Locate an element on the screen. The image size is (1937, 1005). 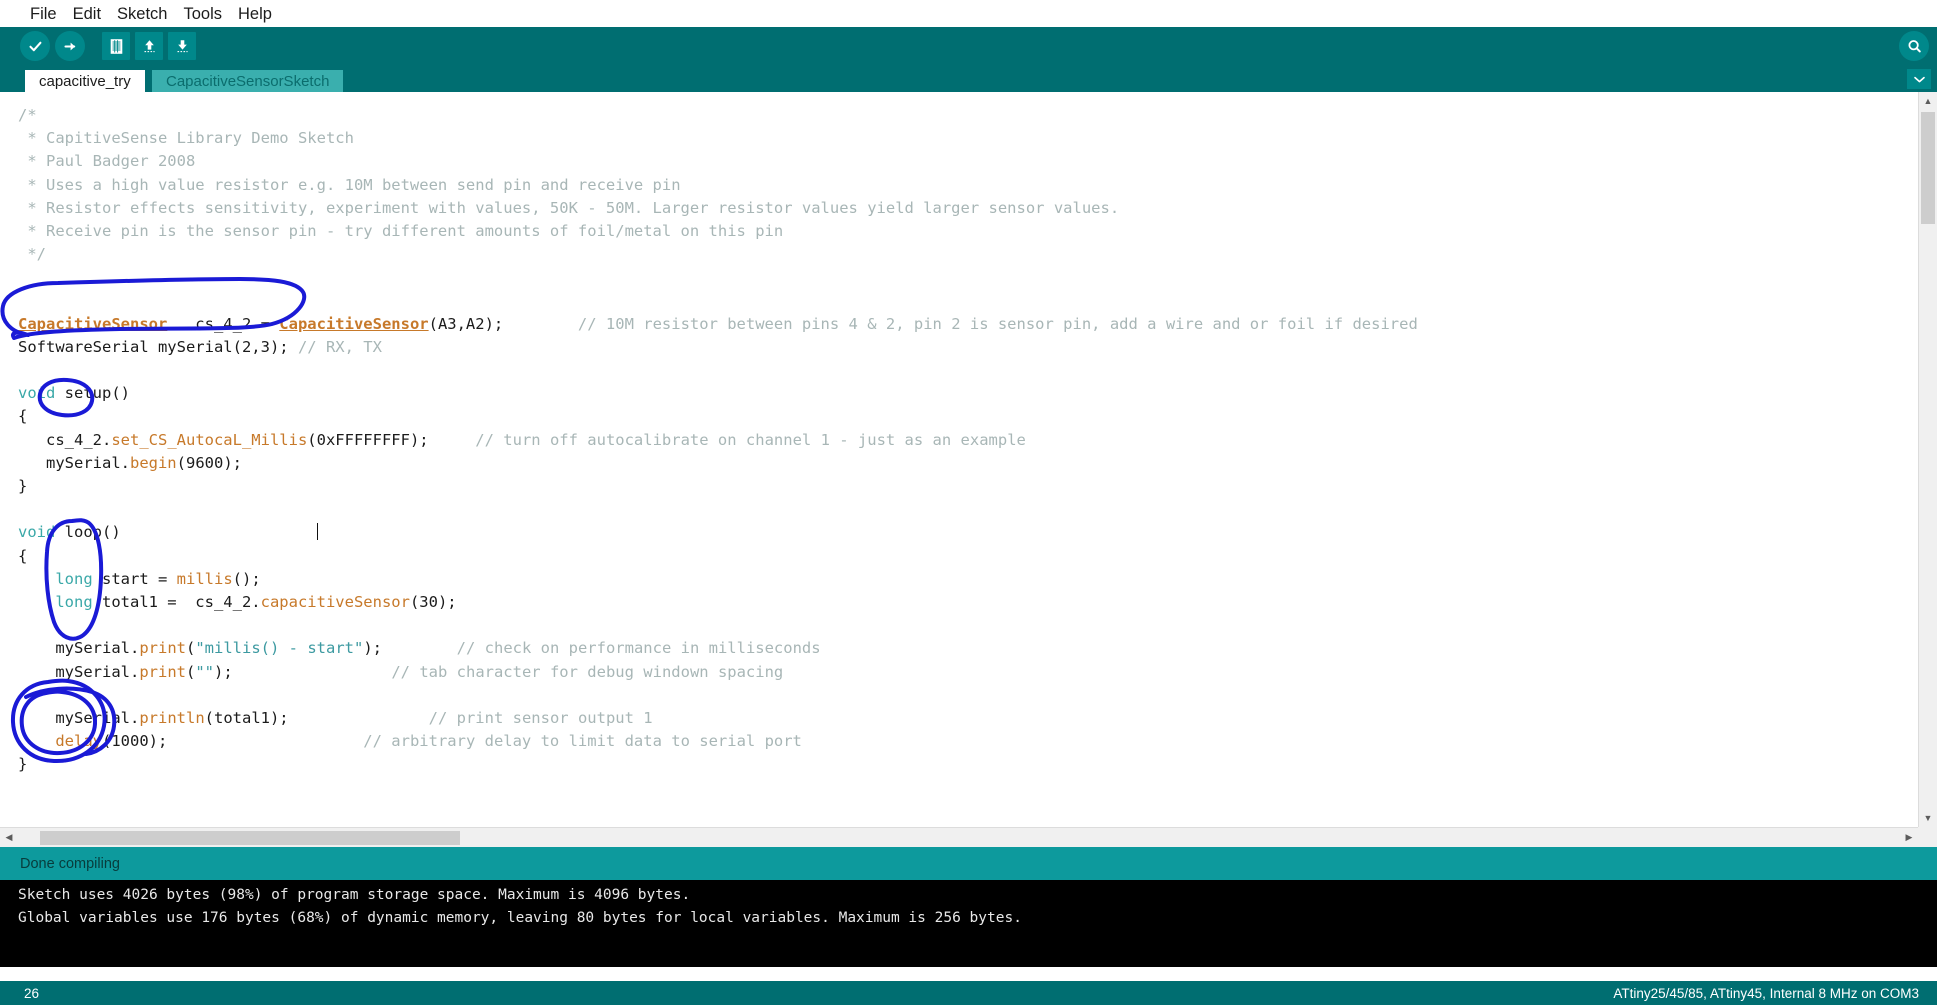
code-line: long start = millis(); is located at coordinates (961, 579).